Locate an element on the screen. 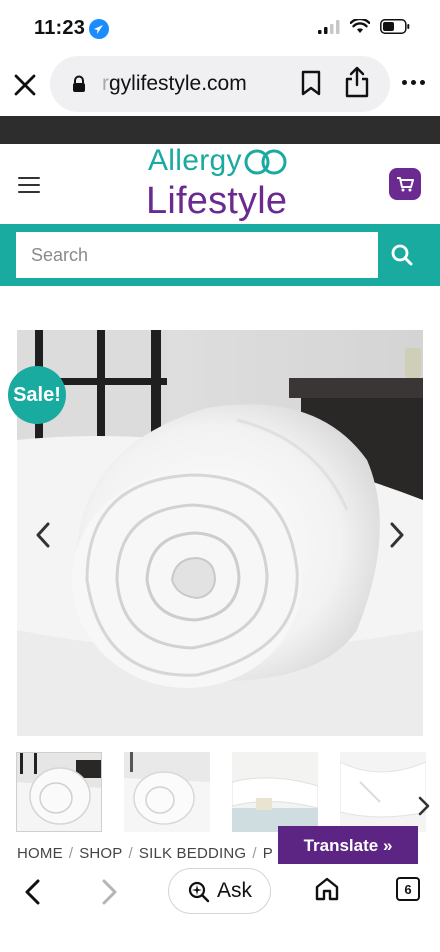  cart-button is located at coordinates (405, 184).